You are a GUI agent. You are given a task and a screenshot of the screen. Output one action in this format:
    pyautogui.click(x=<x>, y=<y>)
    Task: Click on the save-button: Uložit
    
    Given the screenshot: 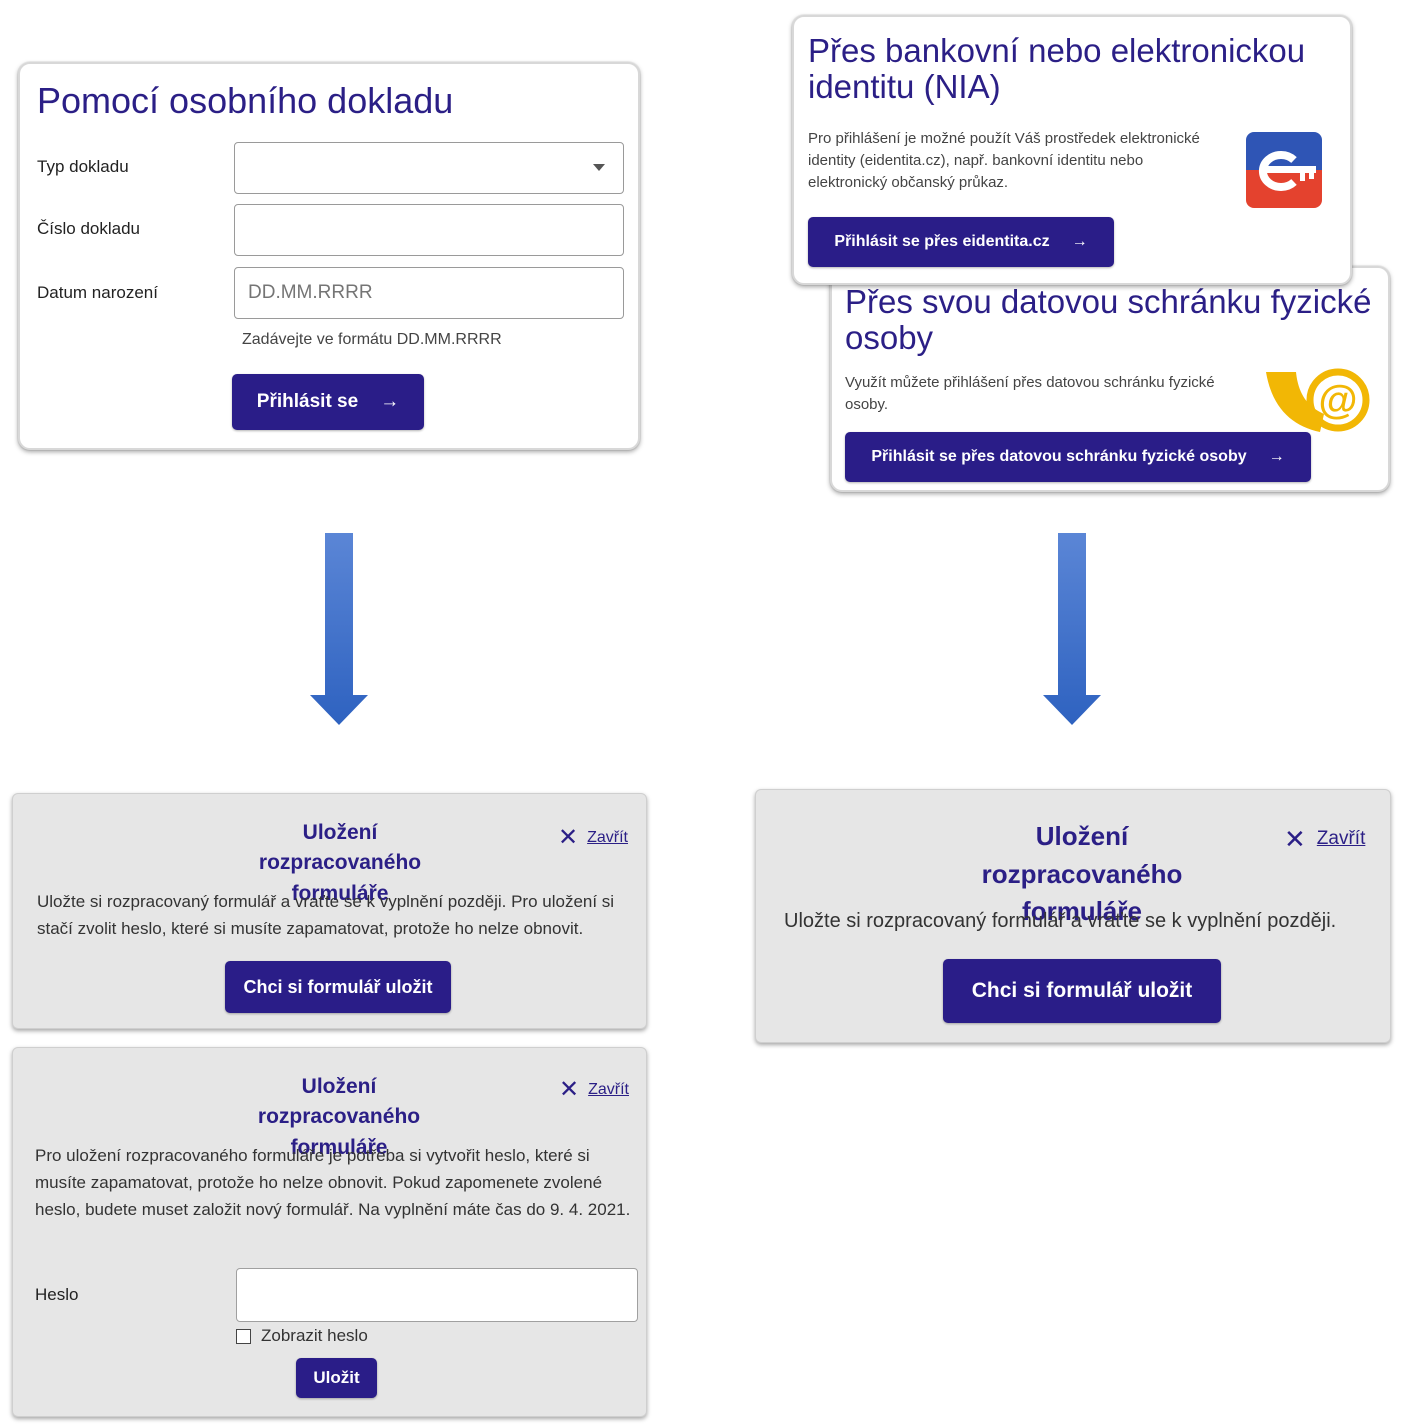 What is the action you would take?
    pyautogui.click(x=336, y=1378)
    